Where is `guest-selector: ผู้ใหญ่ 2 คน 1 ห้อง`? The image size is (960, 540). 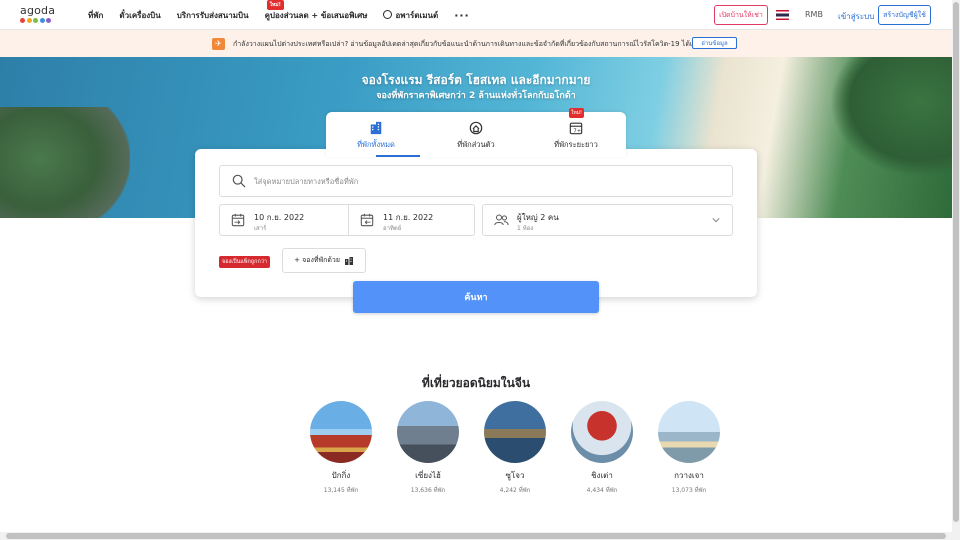 guest-selector: ผู้ใหญ่ 2 คน 1 ห้อง is located at coordinates (607, 220).